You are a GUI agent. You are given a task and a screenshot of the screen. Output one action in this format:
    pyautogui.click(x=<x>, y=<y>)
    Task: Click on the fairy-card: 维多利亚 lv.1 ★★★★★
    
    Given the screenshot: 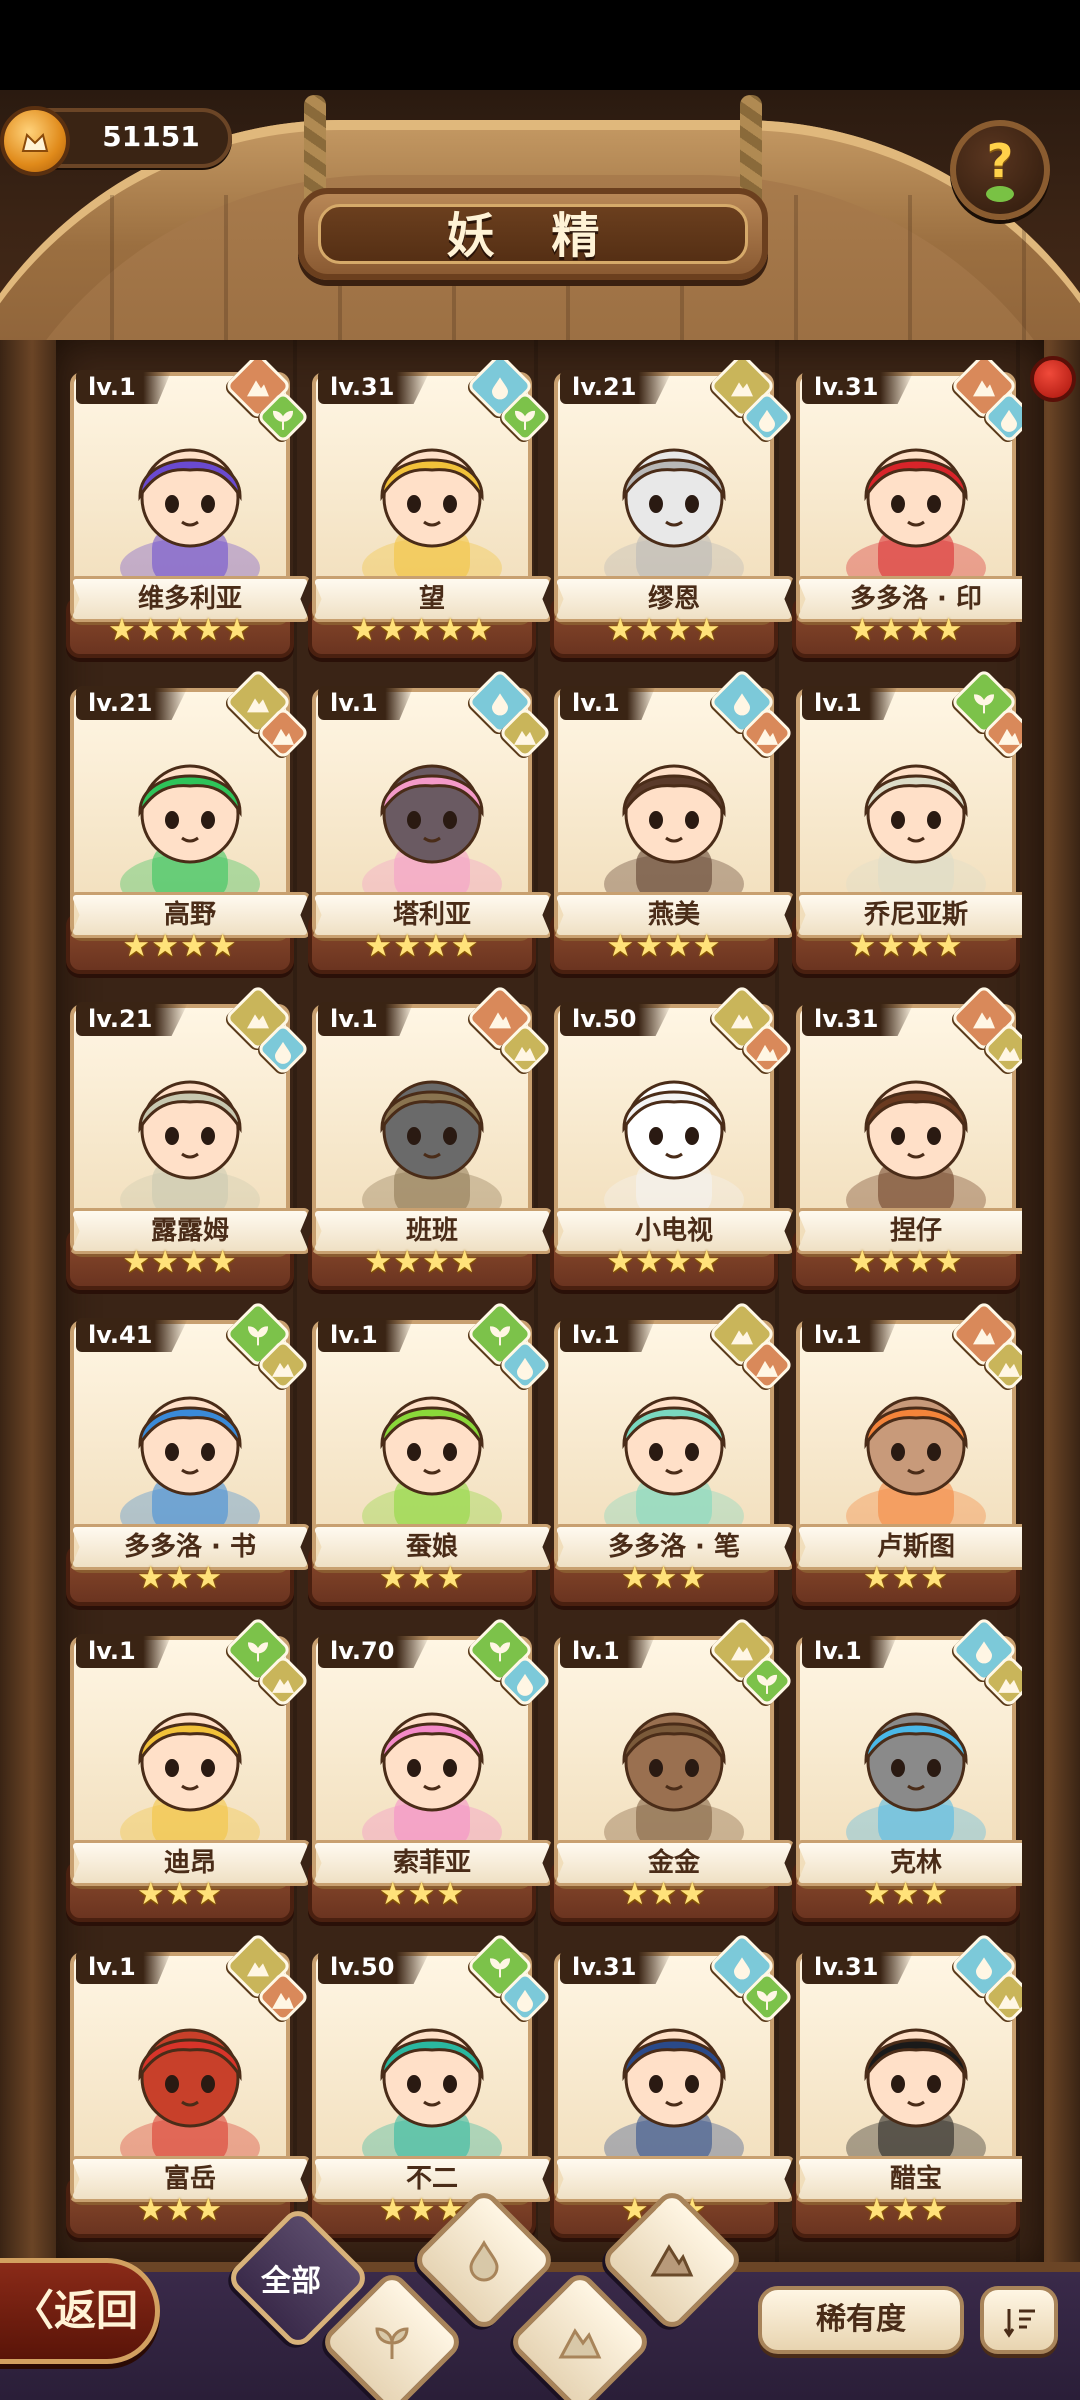 What is the action you would take?
    pyautogui.click(x=187, y=513)
    